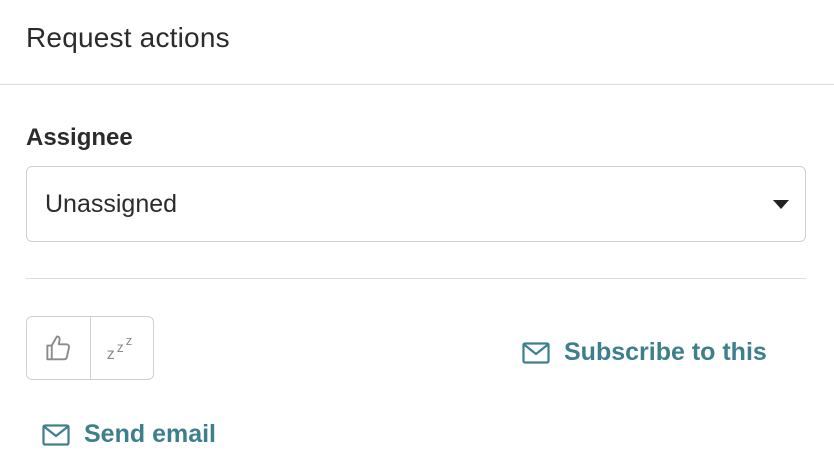 The image size is (834, 468). Describe the element at coordinates (128, 37) in the screenshot. I see `panel-title: Request actions` at that location.